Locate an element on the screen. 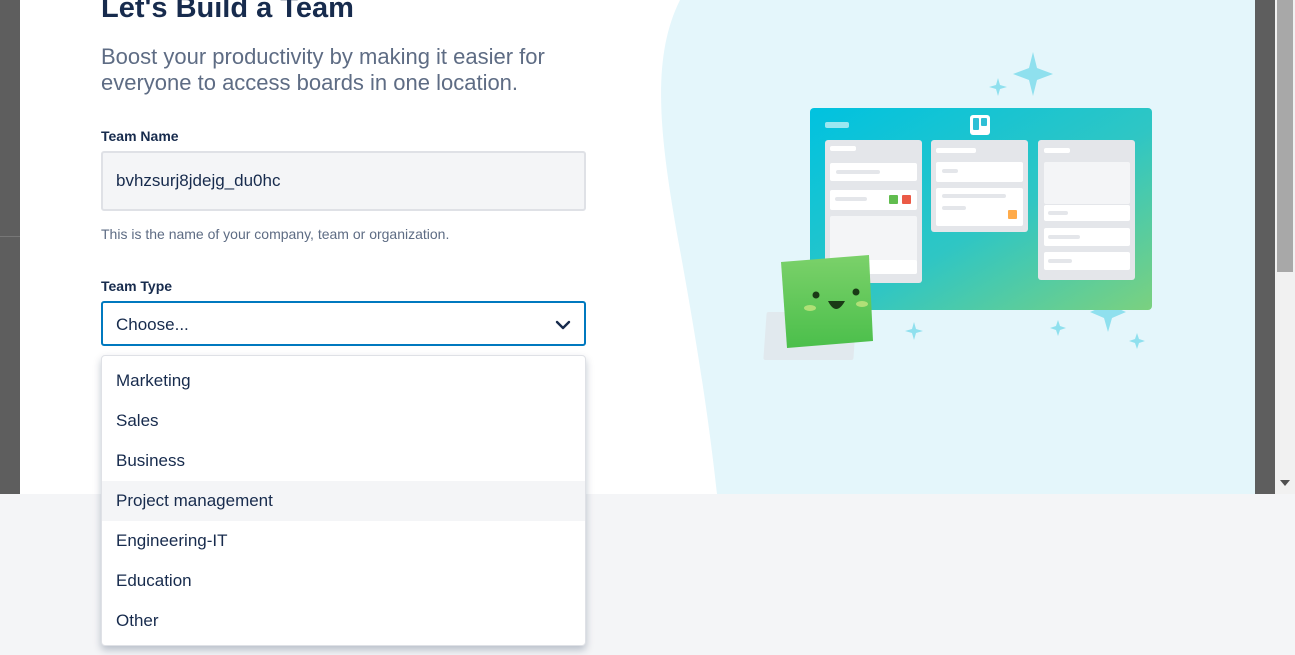 The image size is (1295, 655). scrollbar-thumb is located at coordinates (1285, 136).